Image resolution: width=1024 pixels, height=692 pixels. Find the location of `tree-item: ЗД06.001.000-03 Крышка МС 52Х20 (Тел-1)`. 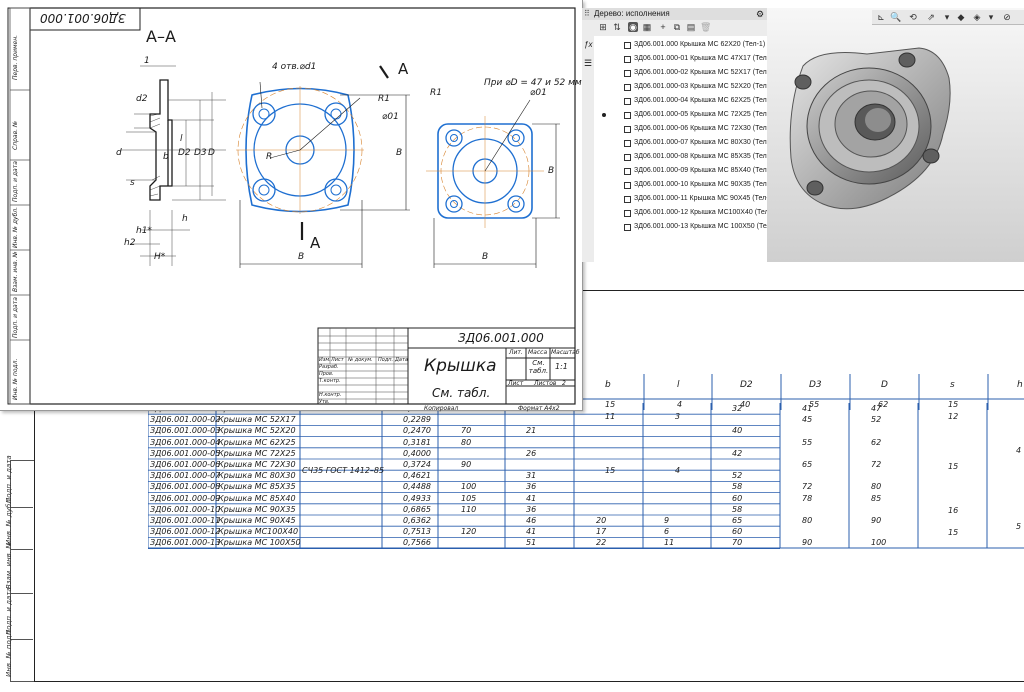

tree-item: ЗД06.001.000-03 Крышка МС 52Х20 (Тел-1) is located at coordinates (699, 87).